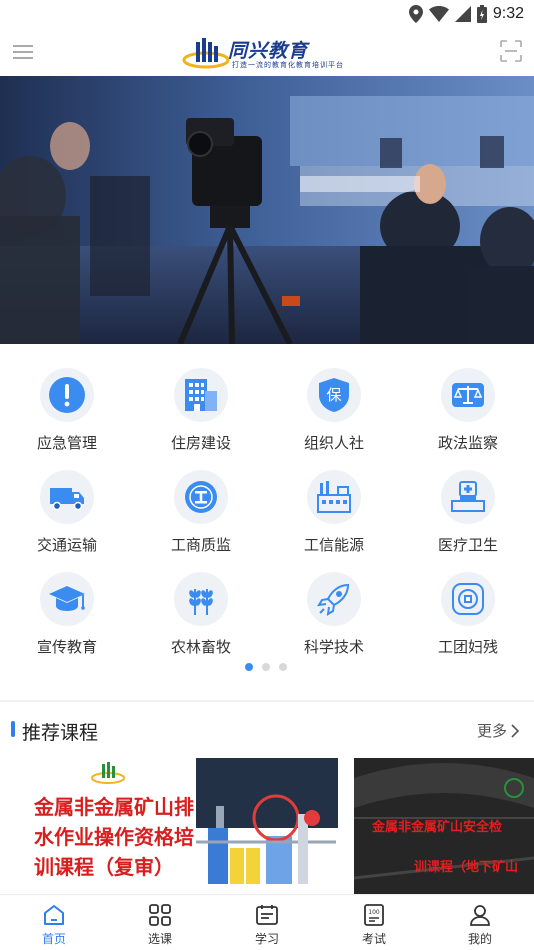 This screenshot has width=534, height=950. I want to click on category-label: 组织人社, so click(333, 443).